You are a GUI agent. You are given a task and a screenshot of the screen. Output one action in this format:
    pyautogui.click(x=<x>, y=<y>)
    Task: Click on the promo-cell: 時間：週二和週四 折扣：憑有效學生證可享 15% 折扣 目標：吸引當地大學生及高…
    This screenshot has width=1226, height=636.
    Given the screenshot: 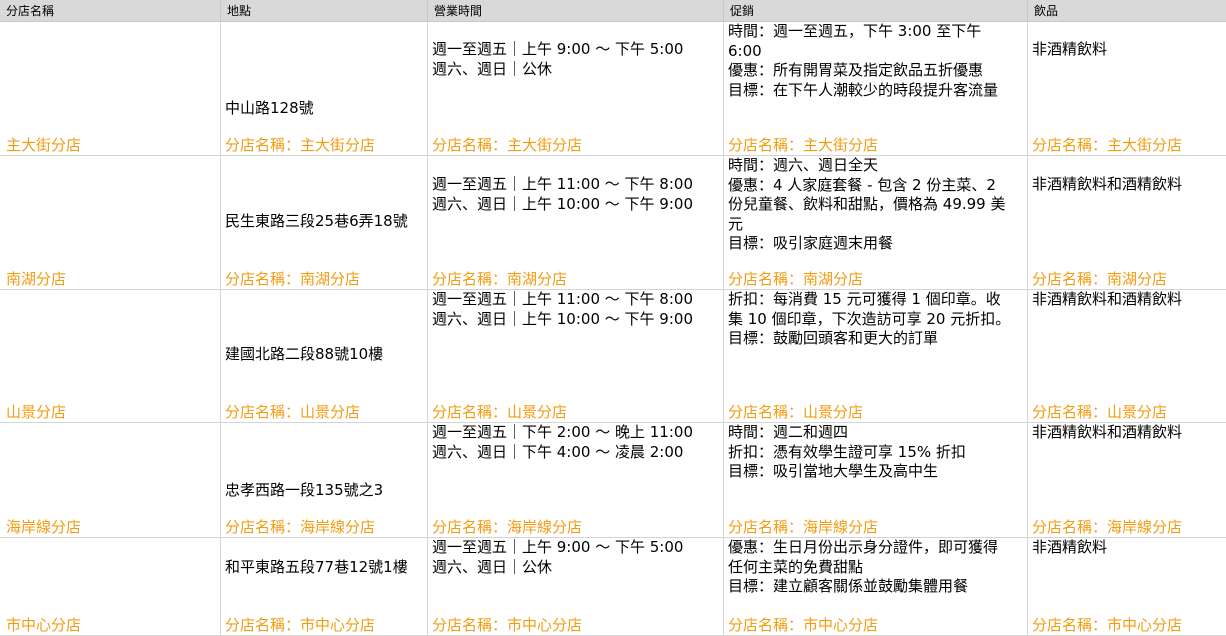 What is the action you would take?
    pyautogui.click(x=876, y=480)
    